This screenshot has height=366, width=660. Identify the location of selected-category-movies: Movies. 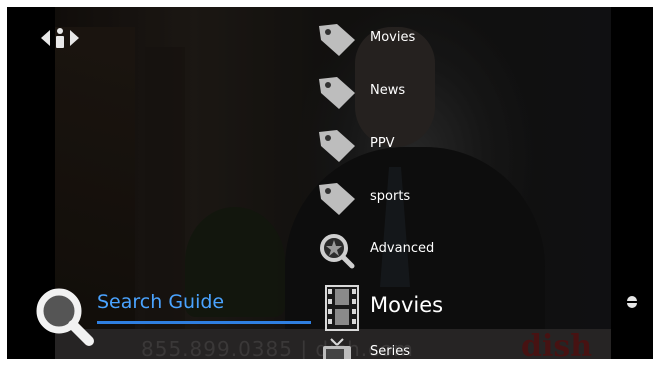
(400, 310).